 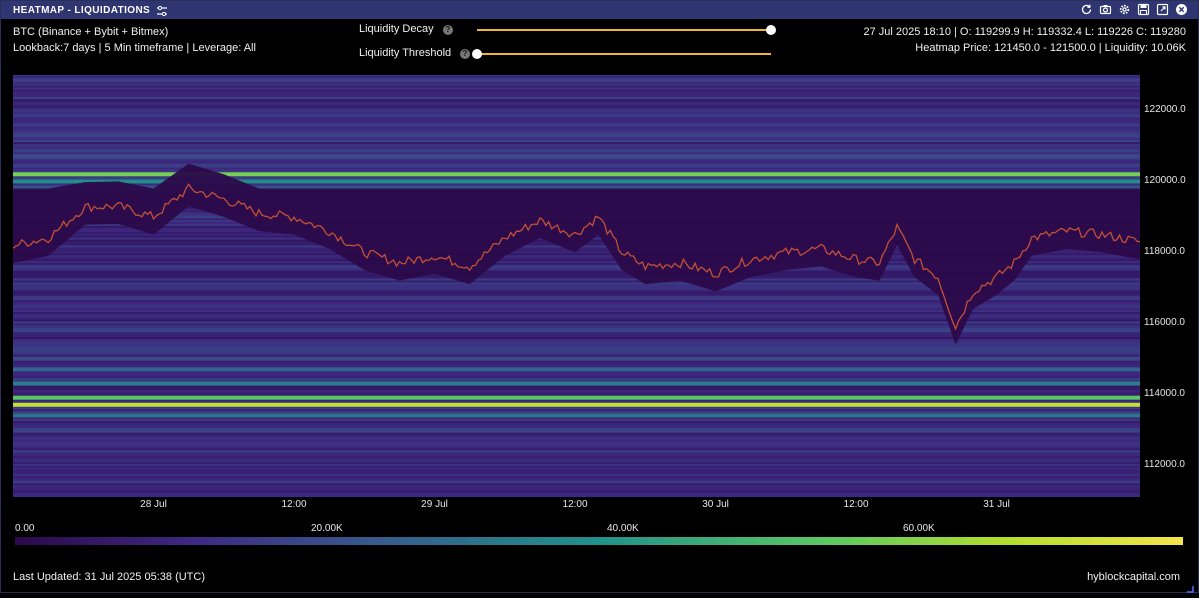 I want to click on resize-handle-icon, so click(x=1190, y=586).